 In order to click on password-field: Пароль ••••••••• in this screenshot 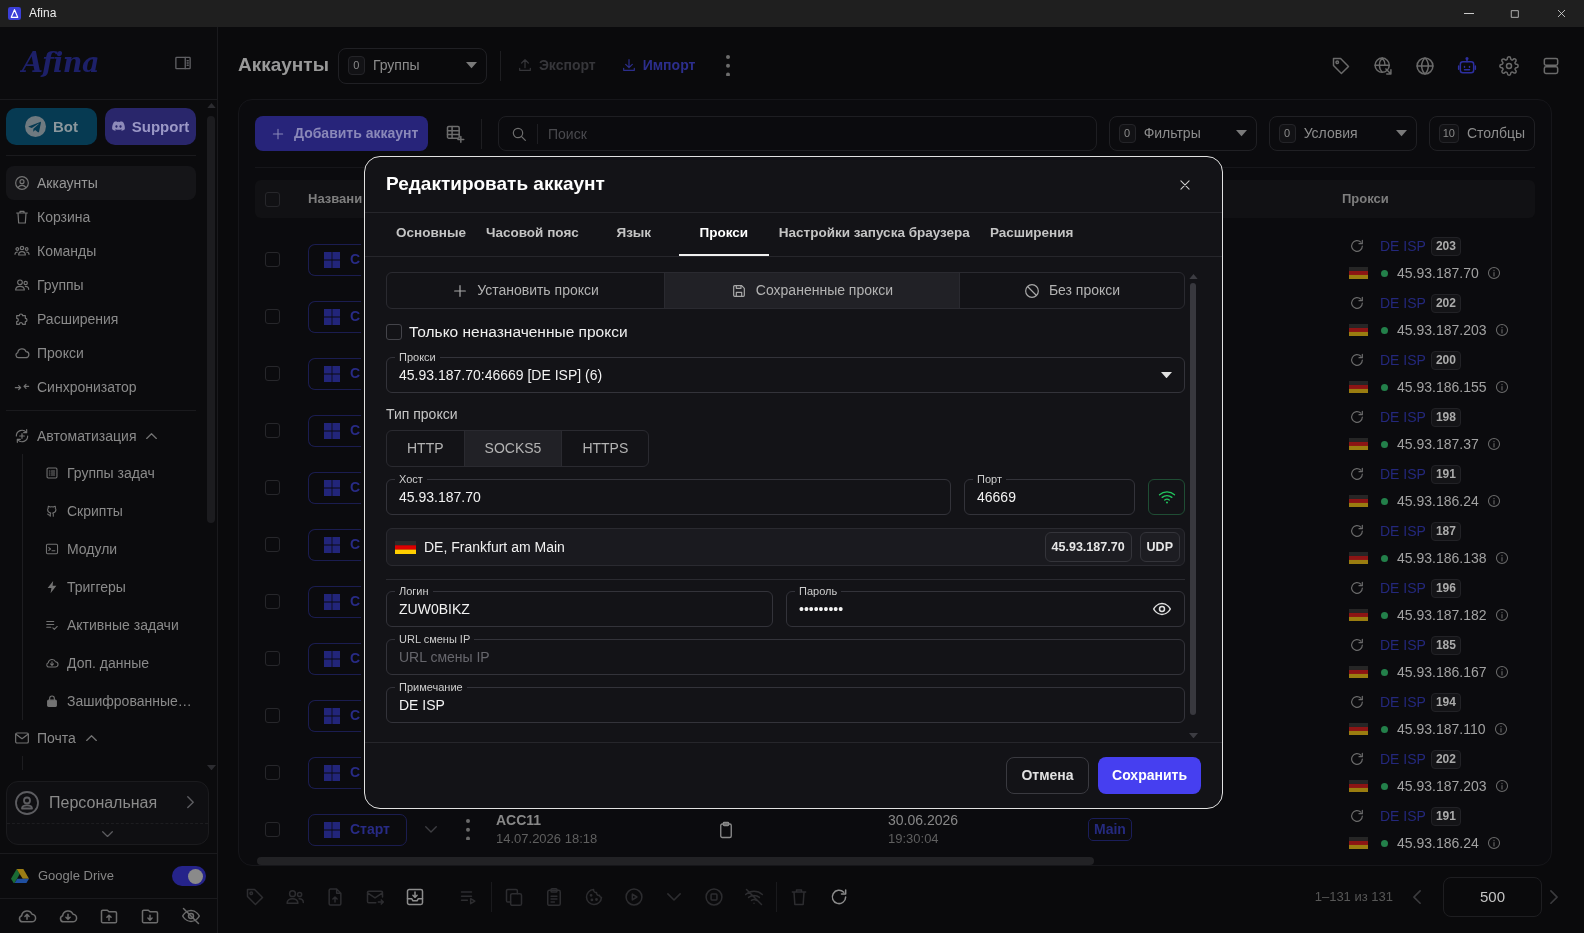, I will do `click(985, 606)`.